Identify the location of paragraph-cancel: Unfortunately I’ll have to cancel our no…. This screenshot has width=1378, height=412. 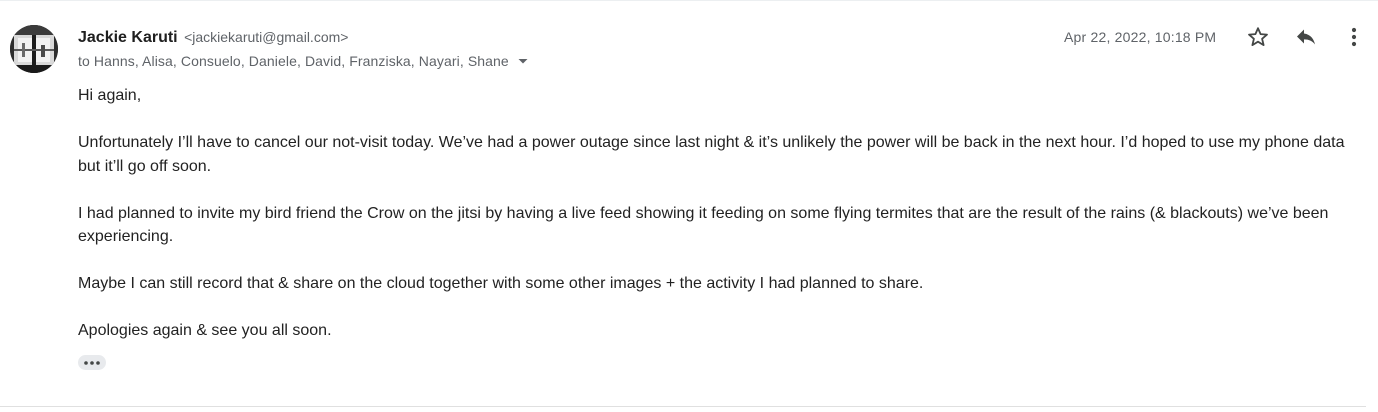
(711, 154).